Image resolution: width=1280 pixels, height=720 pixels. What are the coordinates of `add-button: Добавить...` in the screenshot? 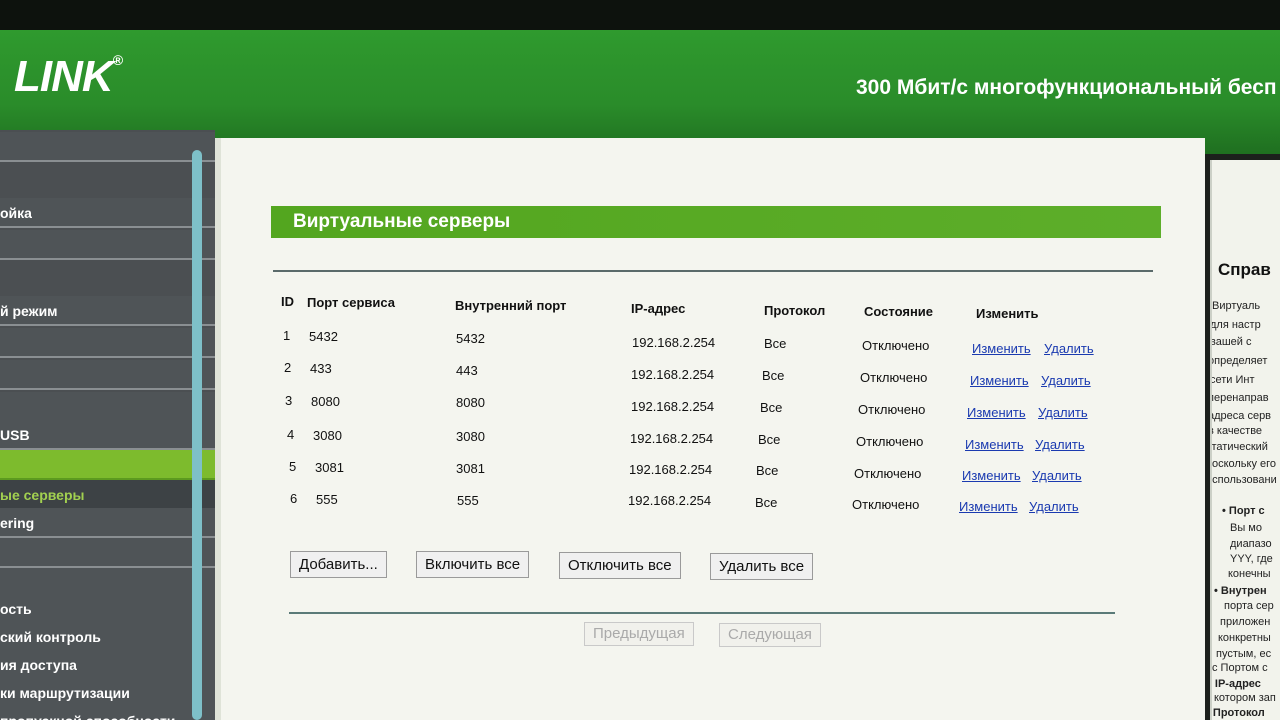 It's located at (338, 564).